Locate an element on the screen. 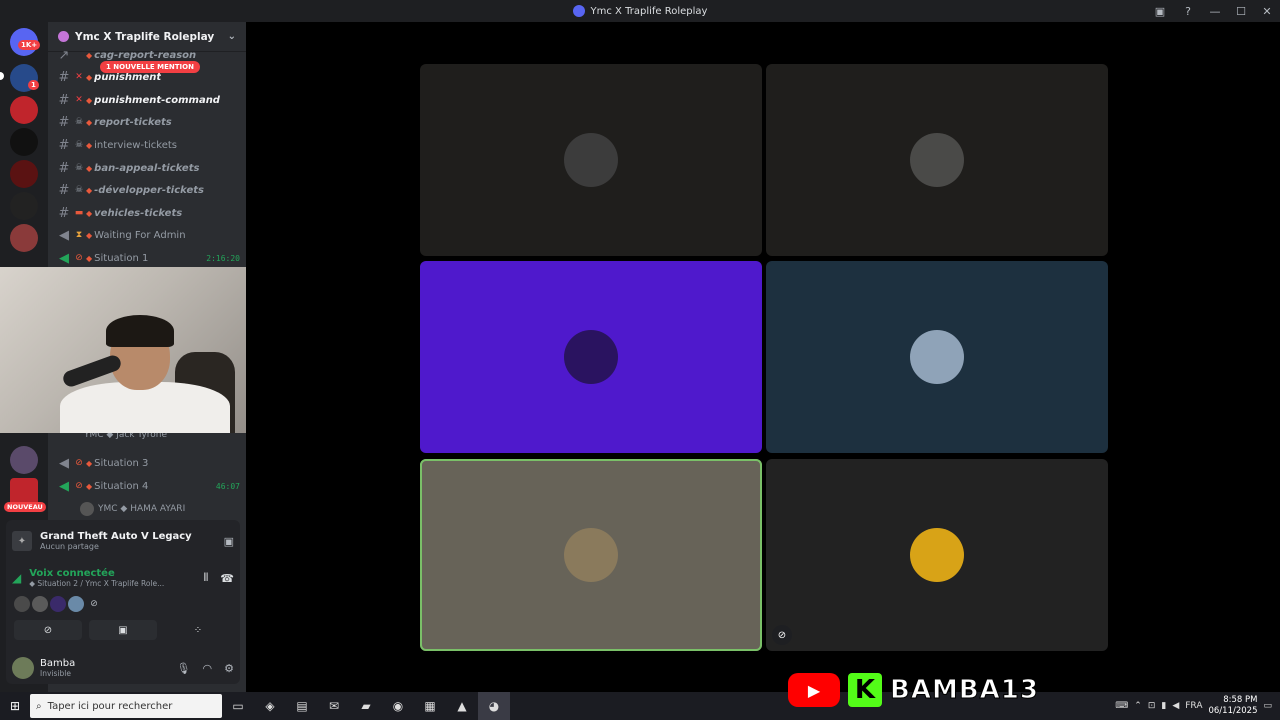  channel-ban-appeal-tickets: # ☠ ◆ ban-appeal-tickets is located at coordinates (148, 168).